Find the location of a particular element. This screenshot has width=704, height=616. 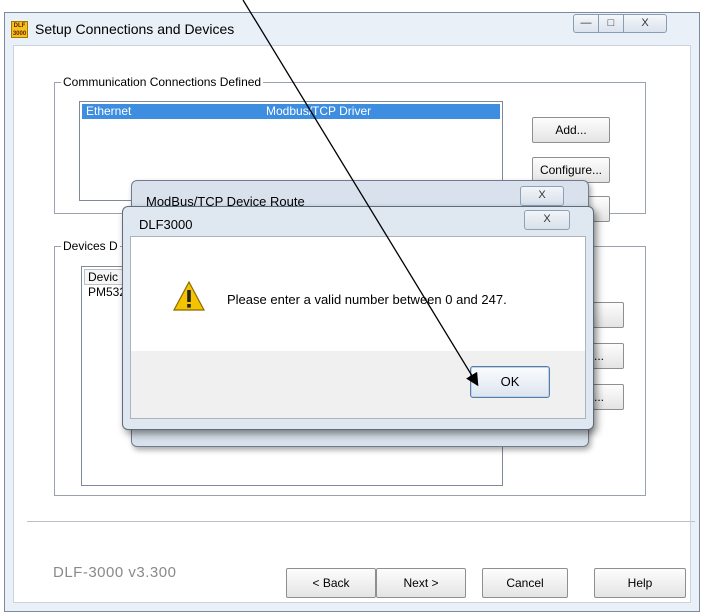

next-label: Next > is located at coordinates (421, 583).